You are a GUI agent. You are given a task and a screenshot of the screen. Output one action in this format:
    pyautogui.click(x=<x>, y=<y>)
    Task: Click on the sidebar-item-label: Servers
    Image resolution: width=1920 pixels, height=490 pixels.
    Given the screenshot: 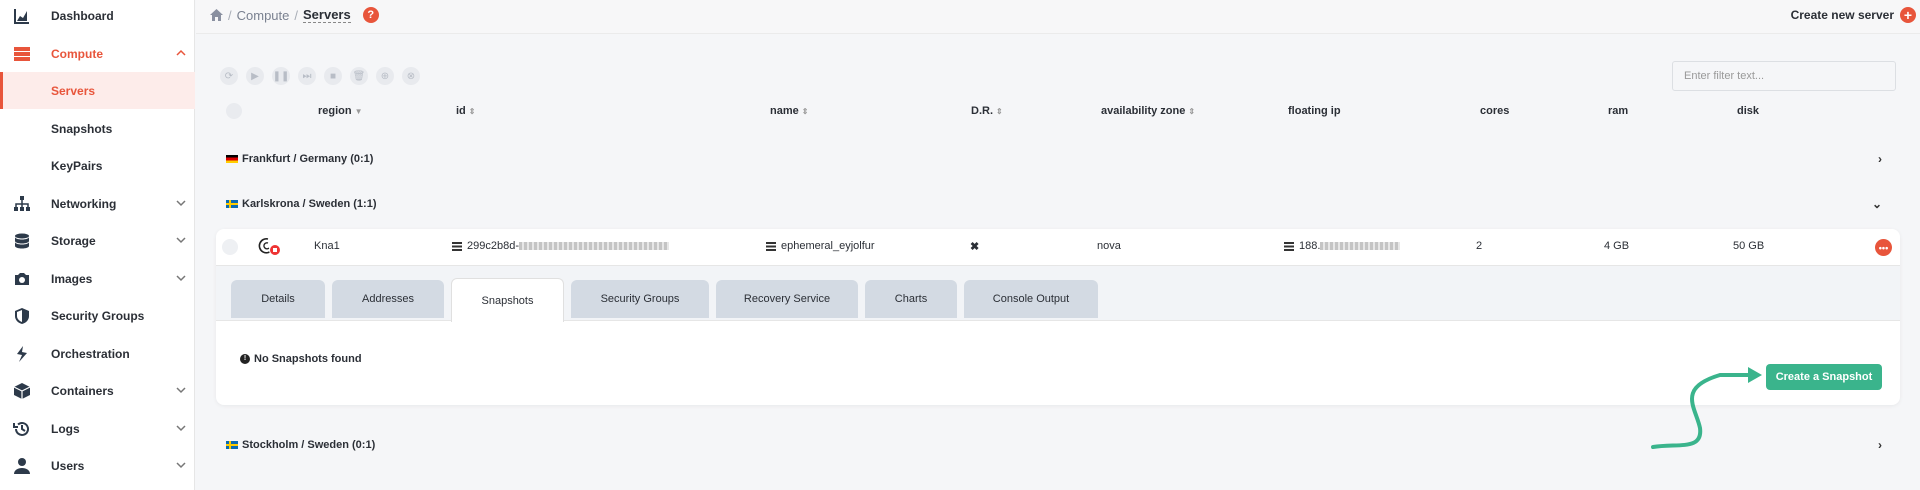 What is the action you would take?
    pyautogui.click(x=73, y=90)
    